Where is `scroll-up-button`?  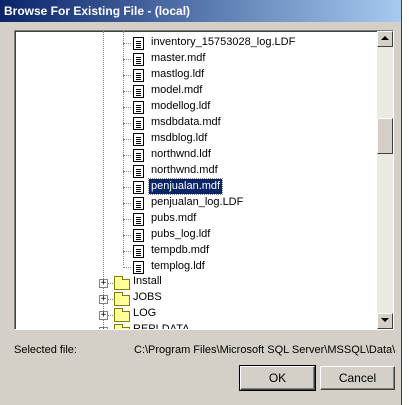 scroll-up-button is located at coordinates (385, 39).